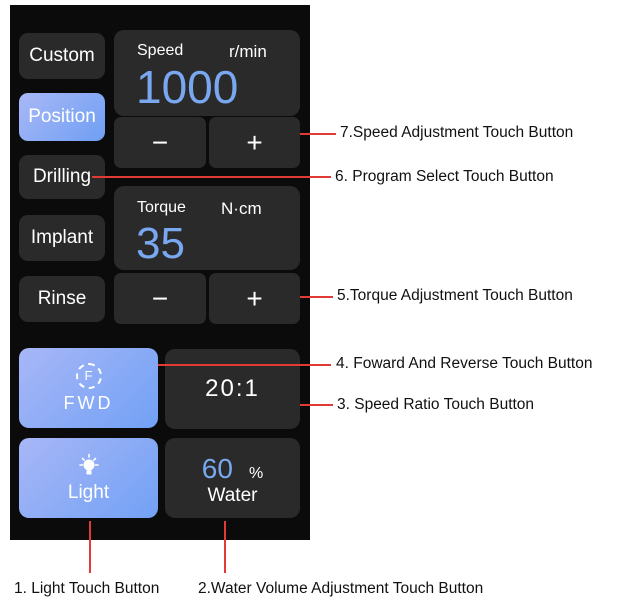 The height and width of the screenshot is (603, 641). I want to click on program-button-position: Position, so click(62, 117).